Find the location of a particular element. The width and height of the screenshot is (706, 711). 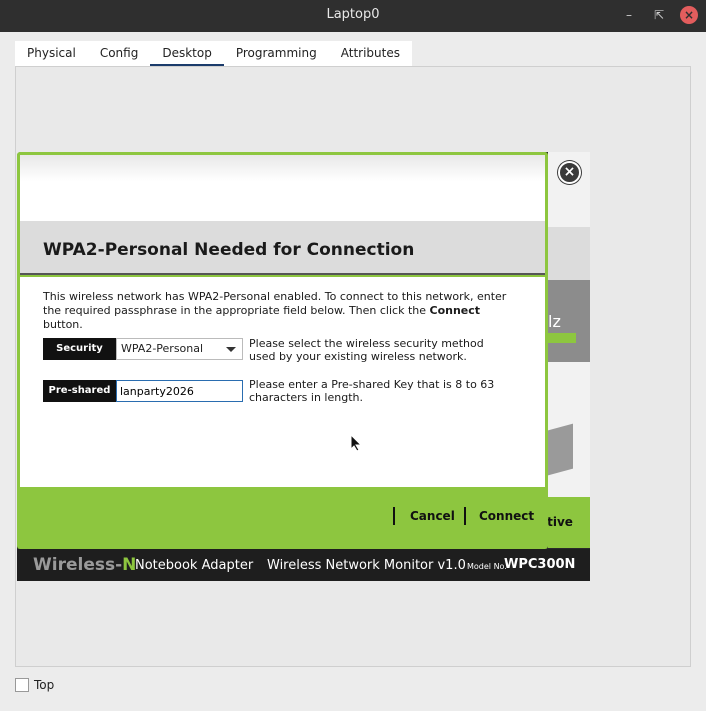

connect-button: Connect is located at coordinates (506, 516).